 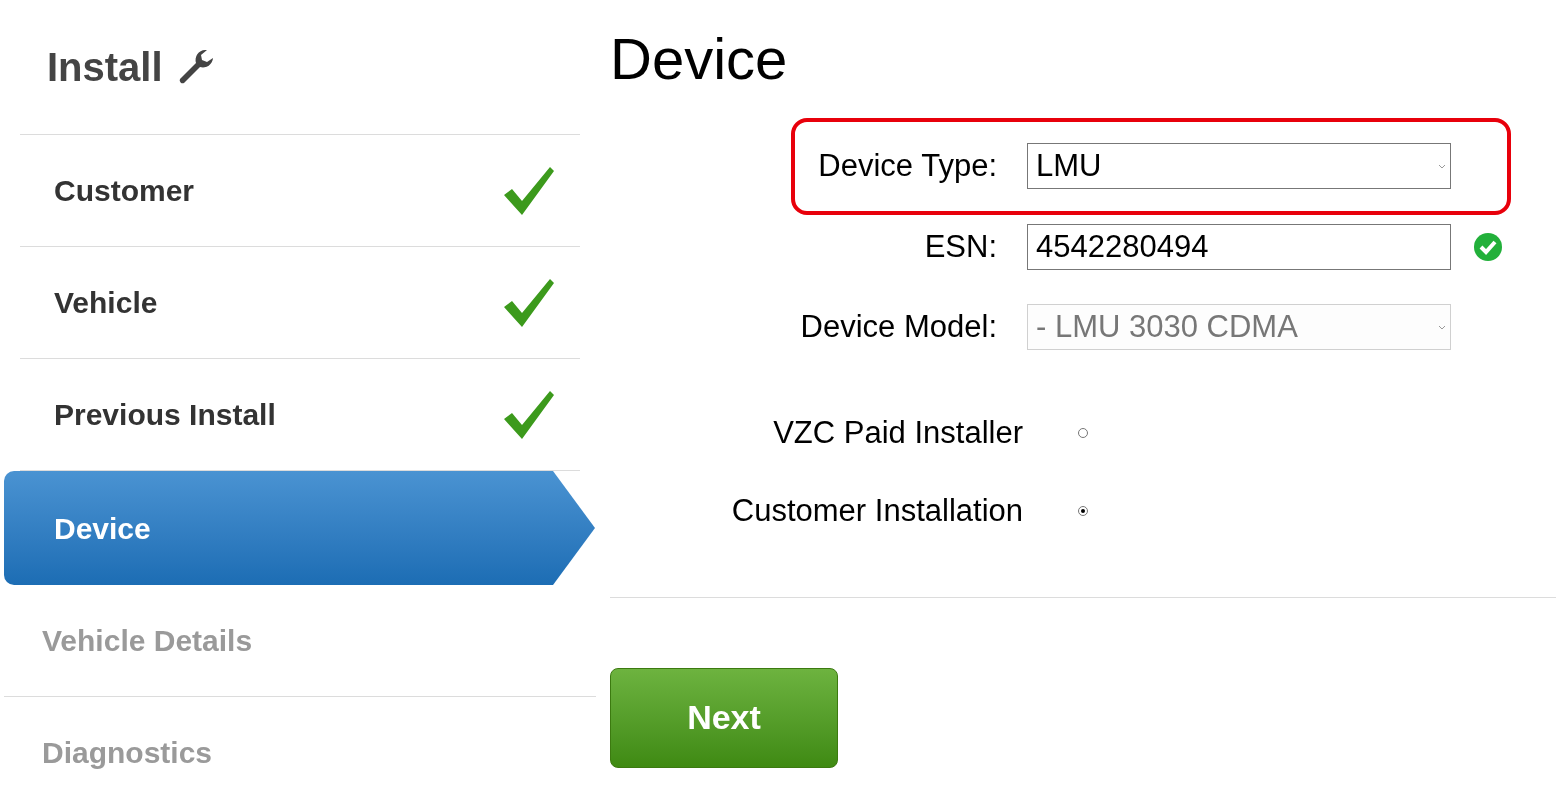 What do you see at coordinates (699, 59) in the screenshot?
I see `page-title: Device` at bounding box center [699, 59].